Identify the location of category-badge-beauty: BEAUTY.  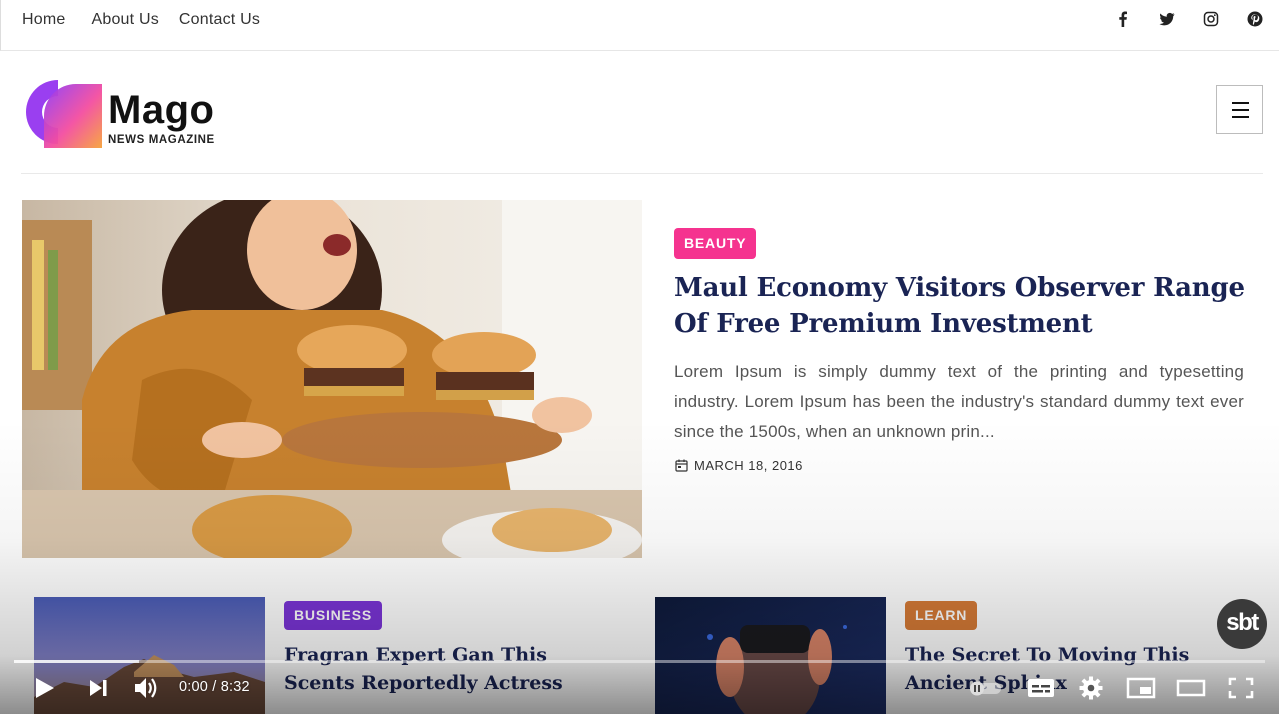
(715, 243).